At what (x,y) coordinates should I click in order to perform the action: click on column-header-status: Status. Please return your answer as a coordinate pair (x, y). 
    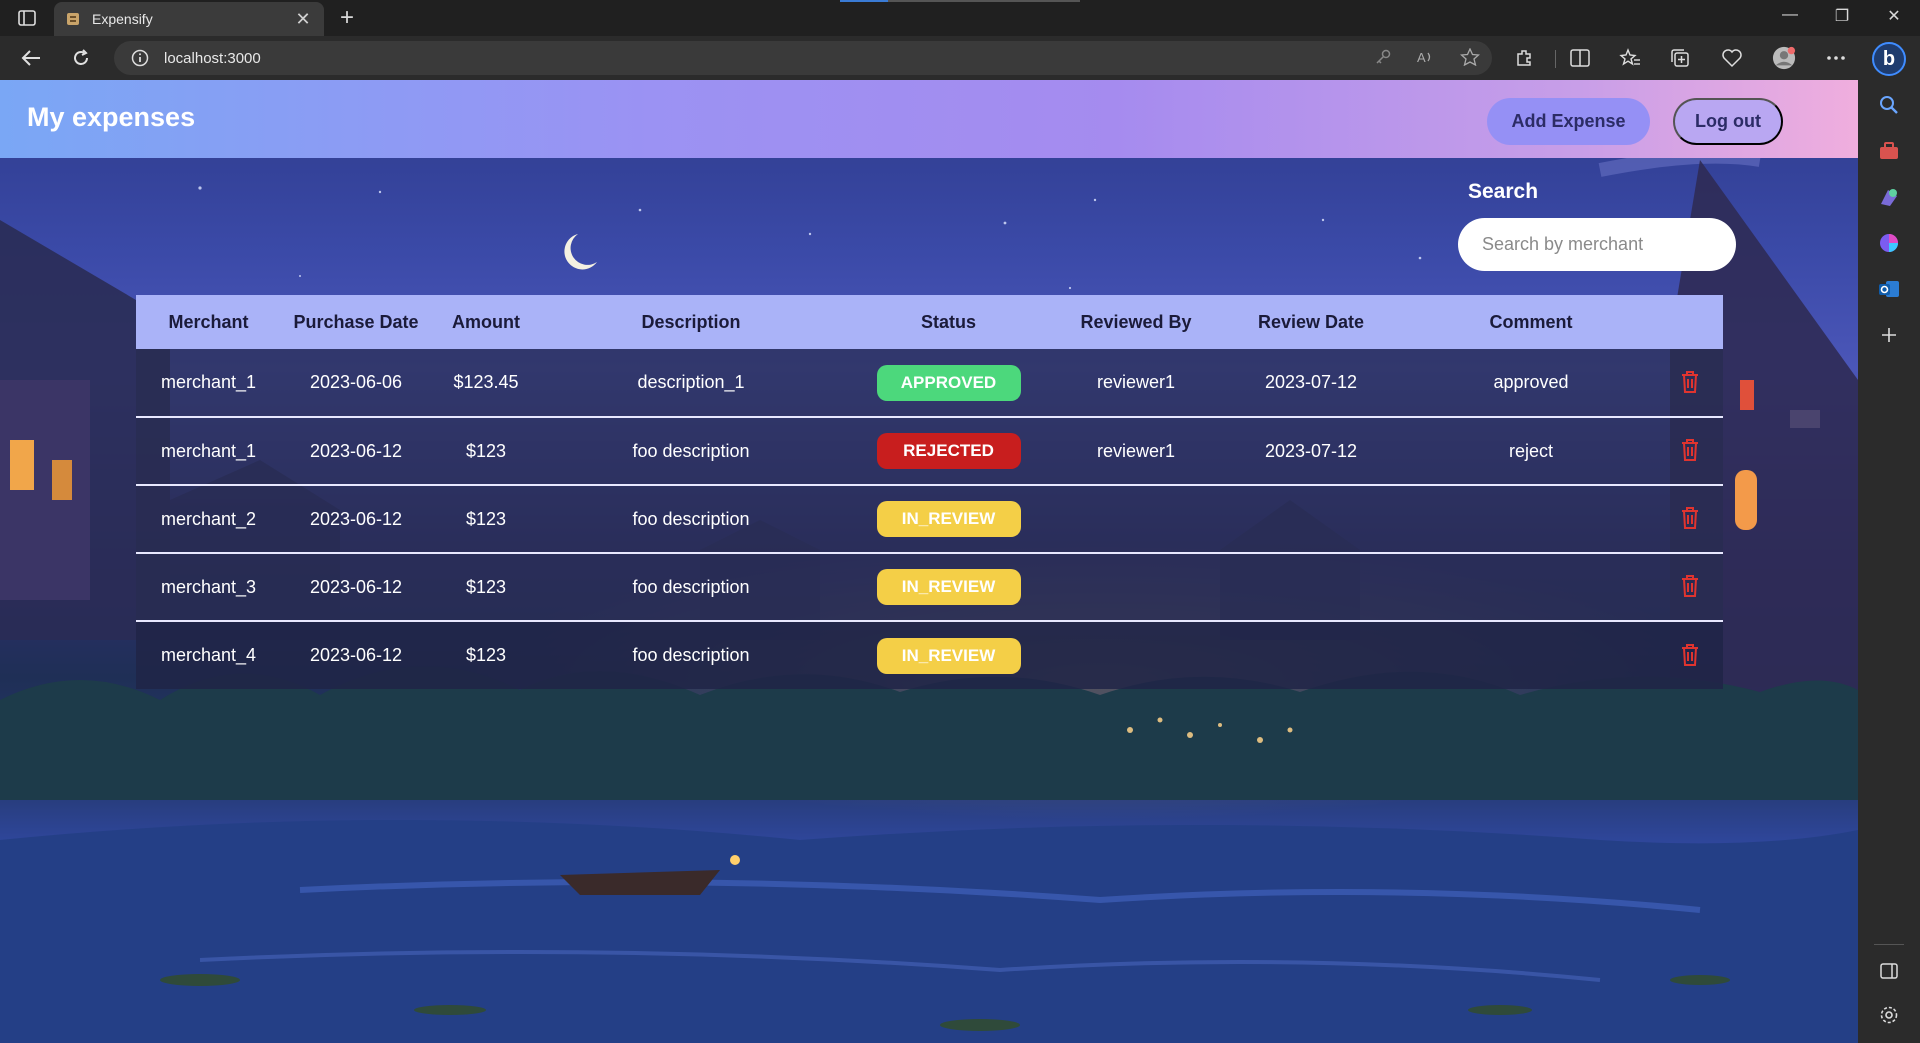
    Looking at the image, I should click on (948, 322).